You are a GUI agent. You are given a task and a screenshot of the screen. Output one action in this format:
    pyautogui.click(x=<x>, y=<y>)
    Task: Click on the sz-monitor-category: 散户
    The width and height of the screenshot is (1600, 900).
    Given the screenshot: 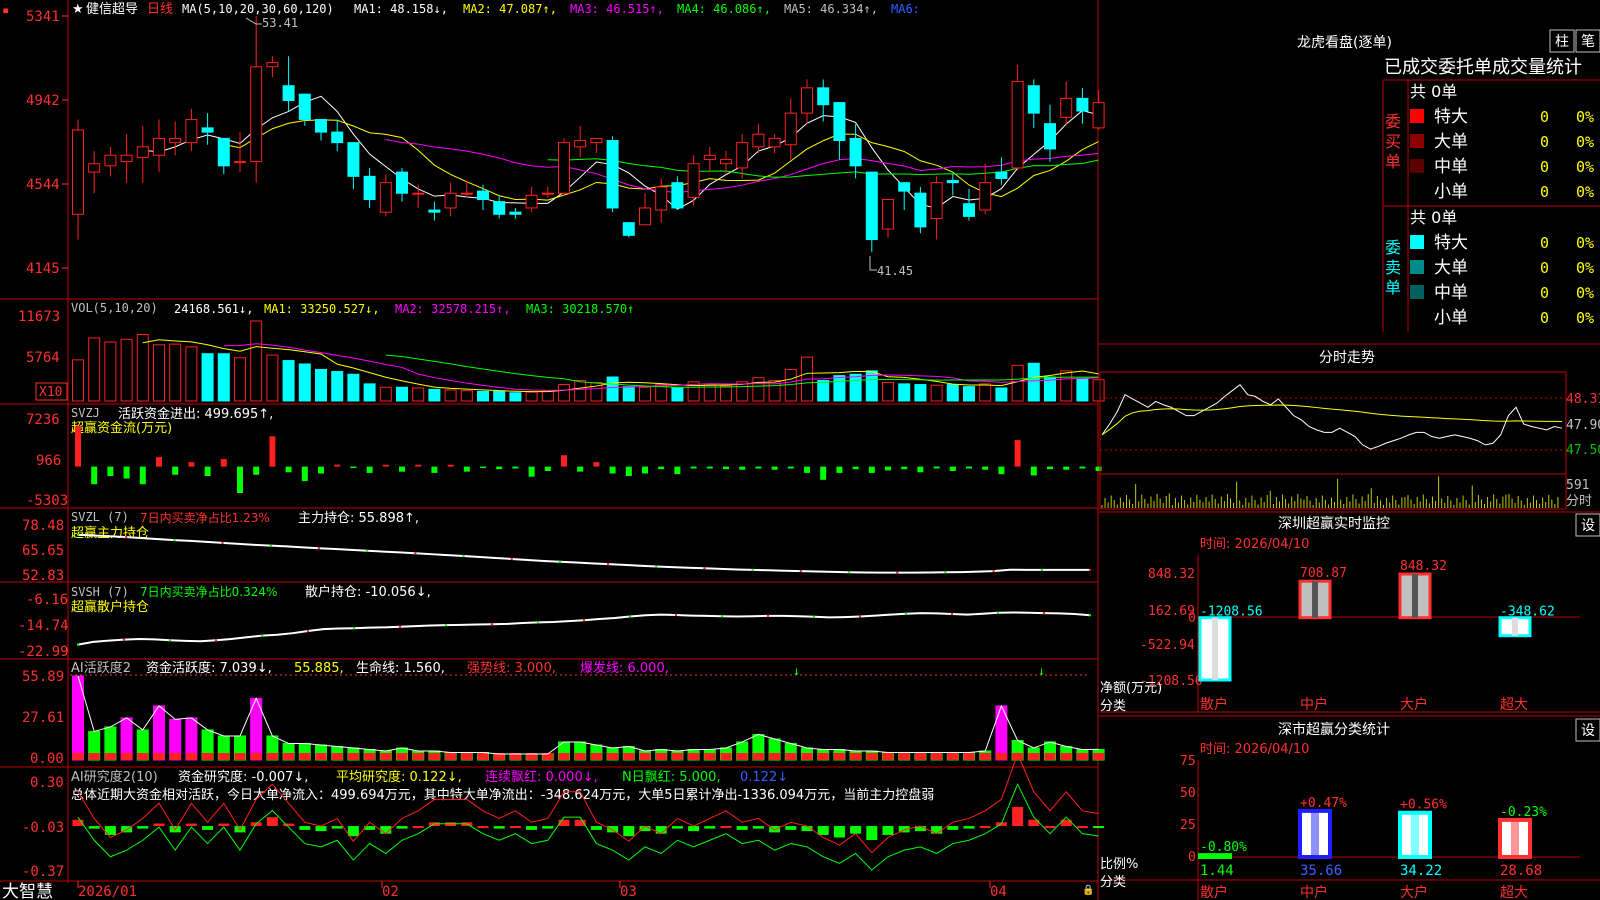 What is the action you would take?
    pyautogui.click(x=1214, y=704)
    